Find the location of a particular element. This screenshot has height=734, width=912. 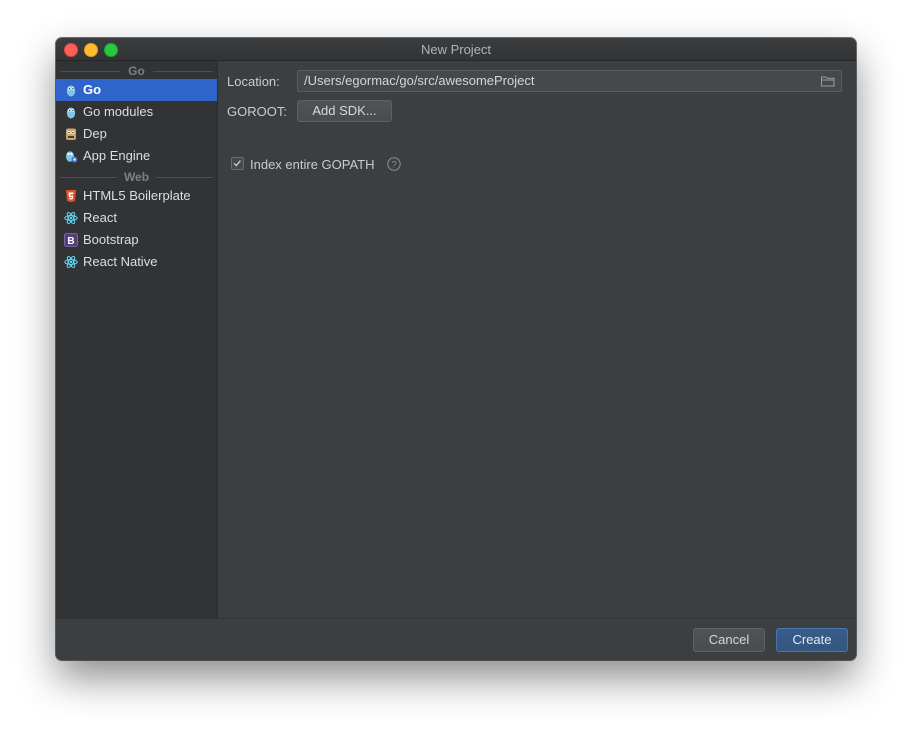

sidebar-item-bootstrap: B Bootstrap is located at coordinates (136, 240).